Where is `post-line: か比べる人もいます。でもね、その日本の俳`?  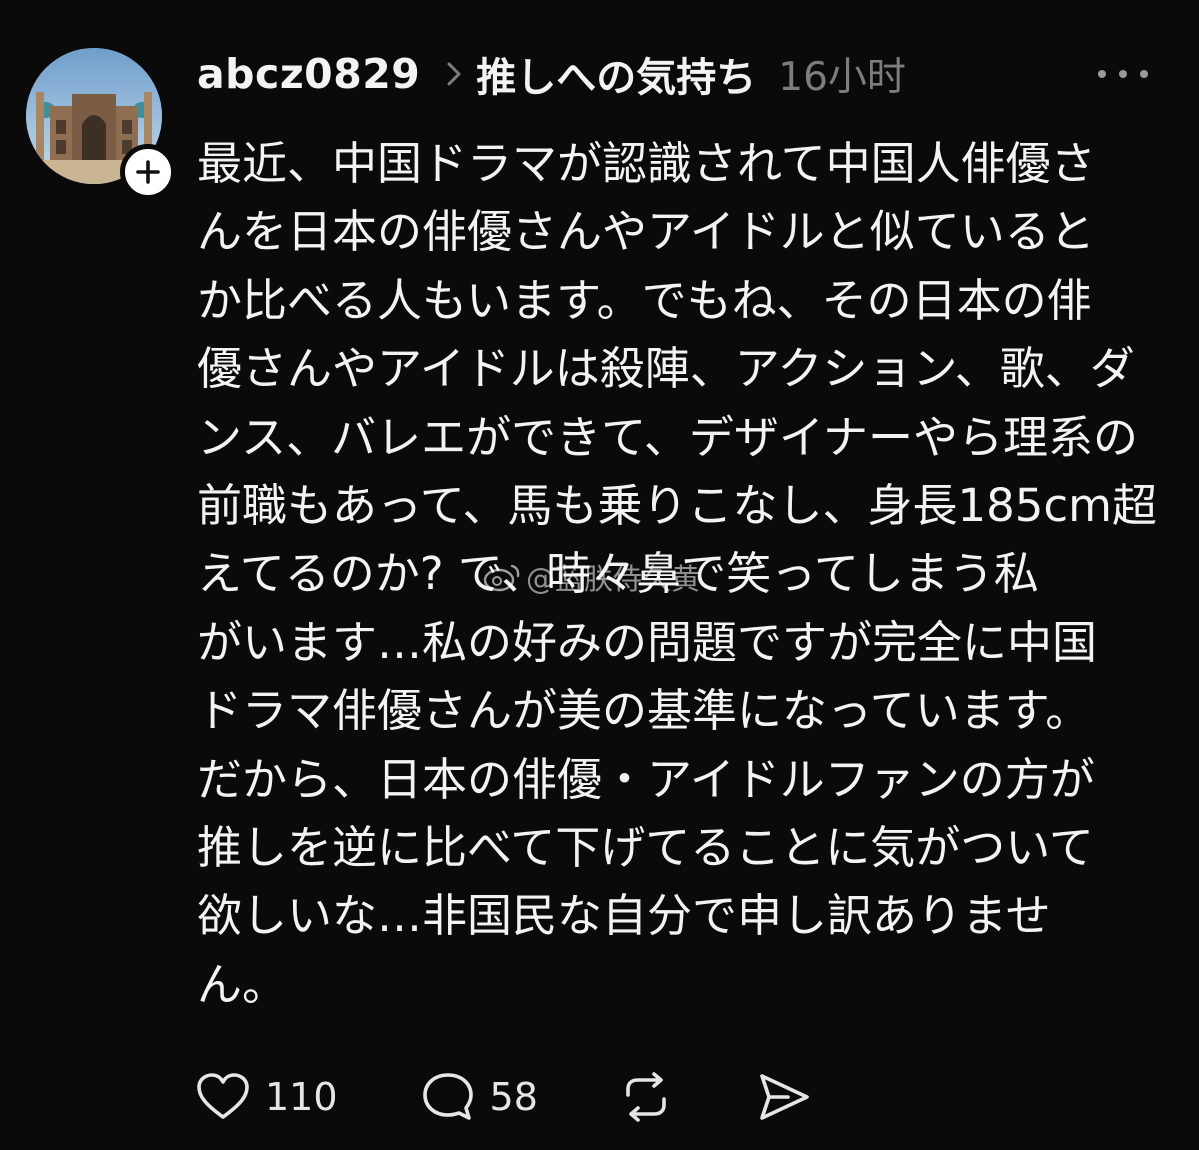 post-line: か比べる人もいます。でもね、その日本の俳 is located at coordinates (644, 300).